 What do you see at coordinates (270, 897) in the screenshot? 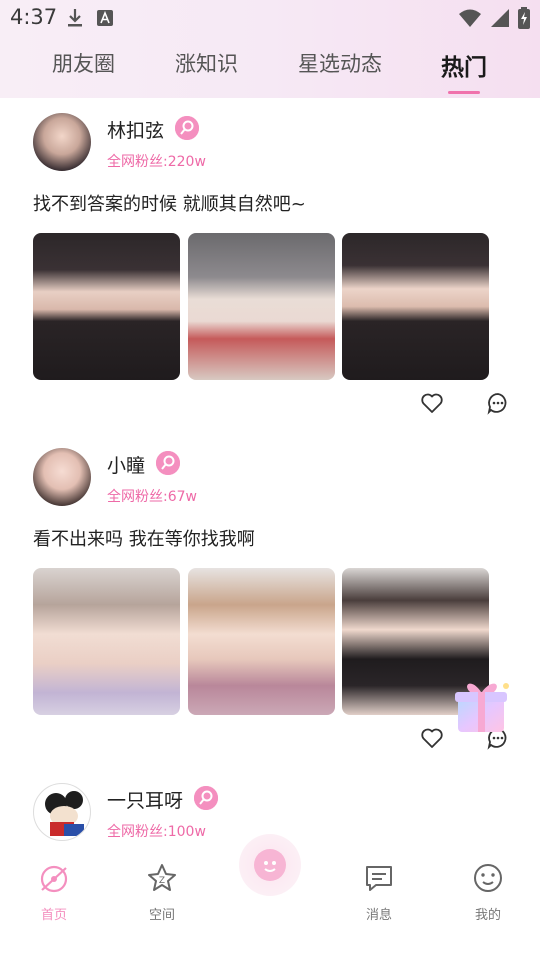
I see `bottom-nav: 首页 Z 空间 消息 我的` at bounding box center [270, 897].